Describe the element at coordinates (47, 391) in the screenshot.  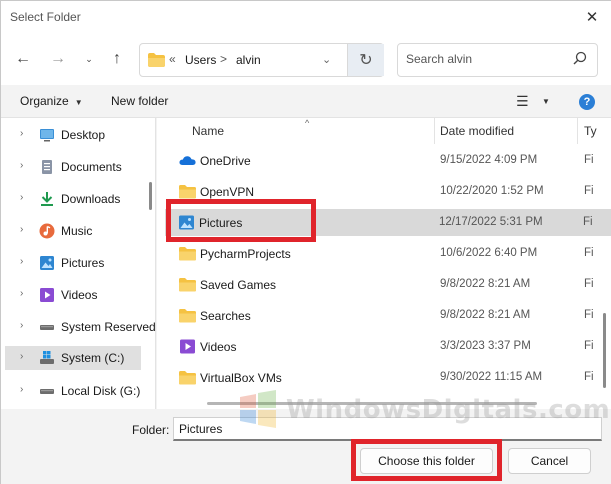
I see `drive-icon` at that location.